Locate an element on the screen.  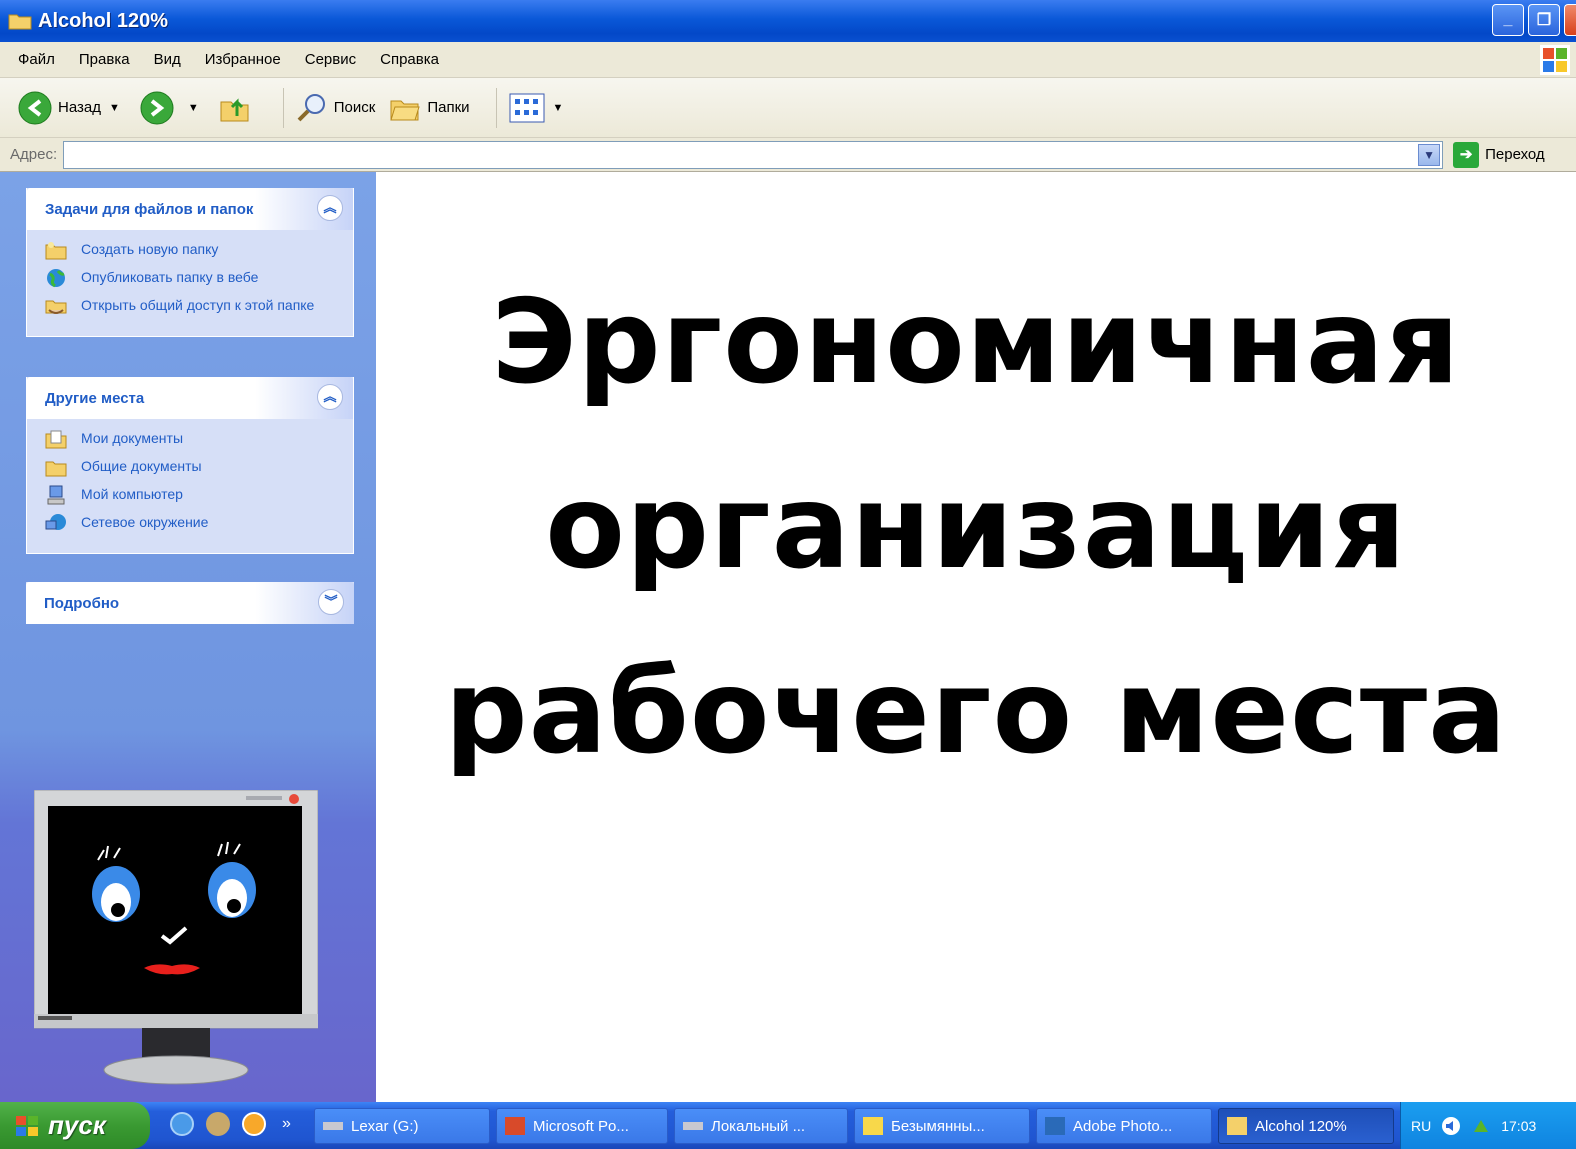
views-icon is located at coordinates (527, 107).